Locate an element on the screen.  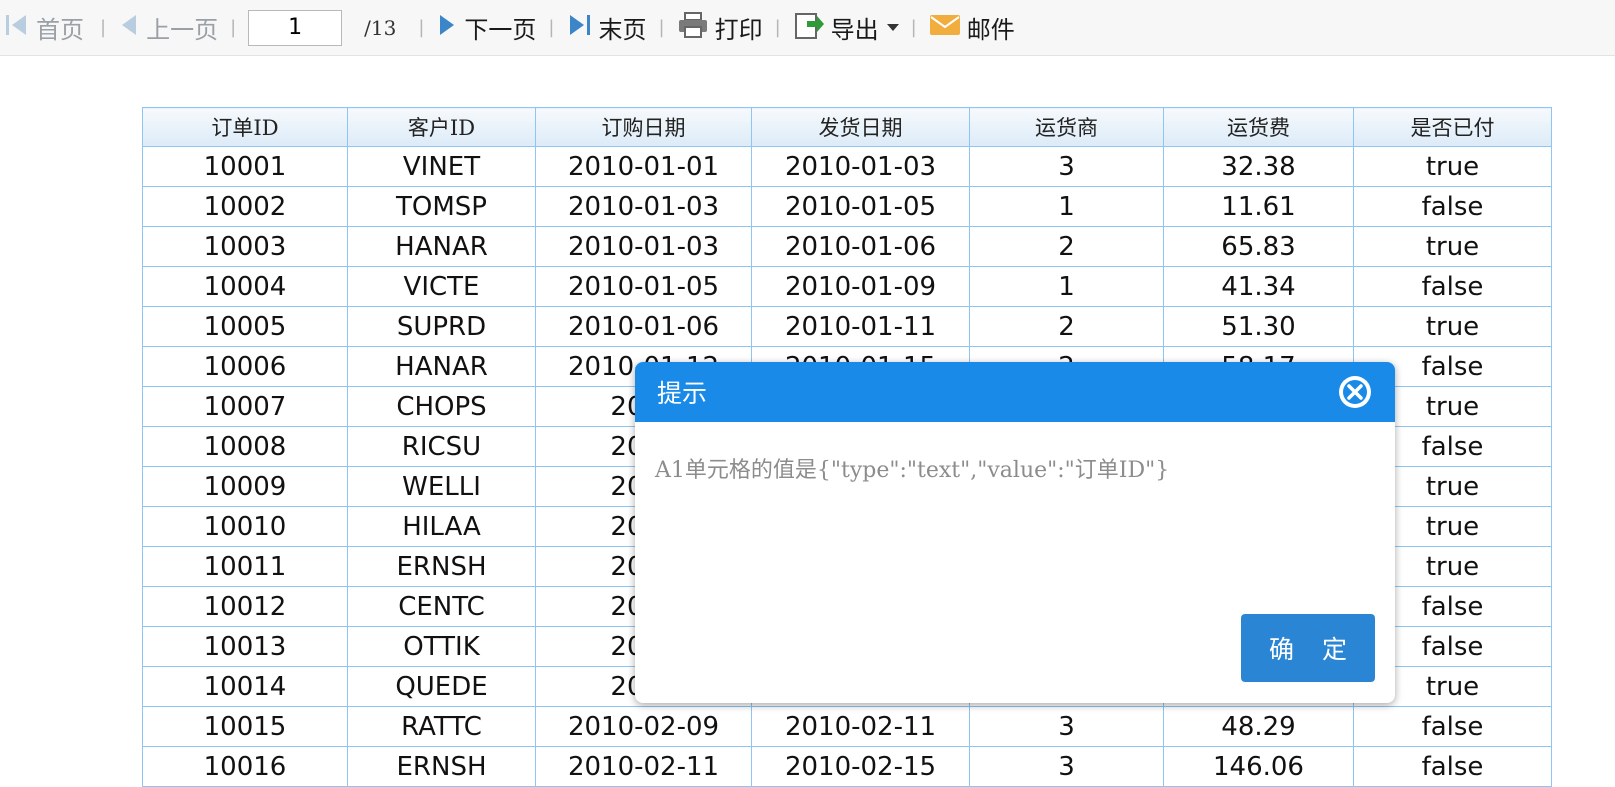
table-cell: 65.83 is located at coordinates (1258, 246).